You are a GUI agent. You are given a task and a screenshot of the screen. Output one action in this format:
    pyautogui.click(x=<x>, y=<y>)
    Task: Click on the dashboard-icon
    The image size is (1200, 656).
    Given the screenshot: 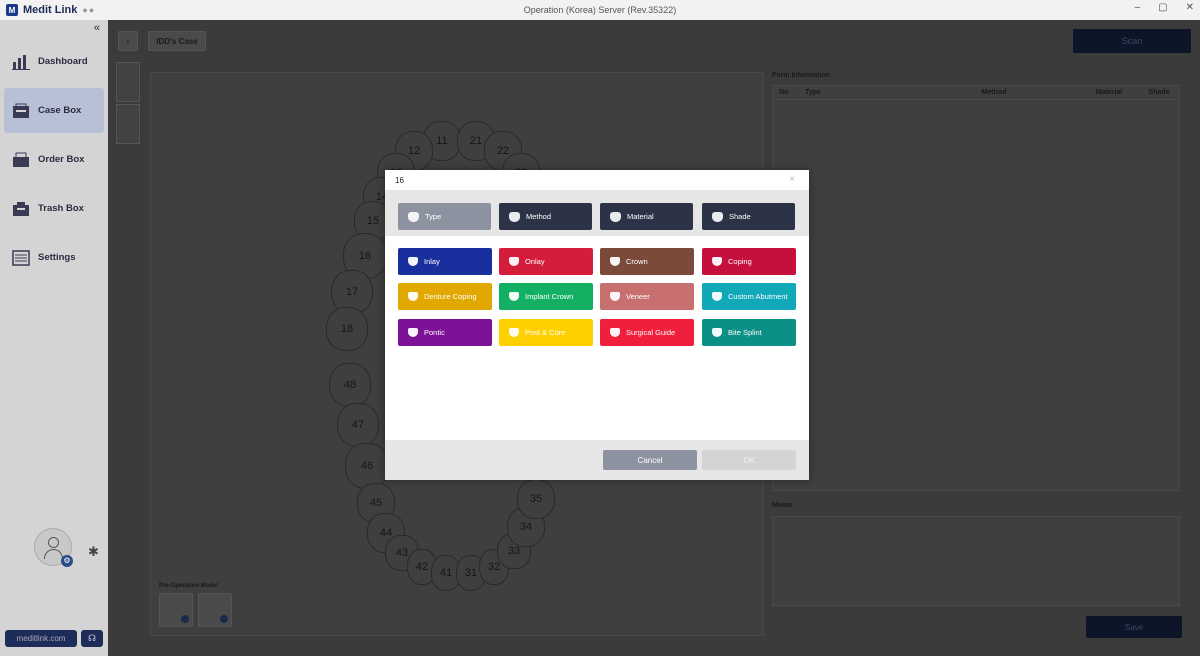 What is the action you would take?
    pyautogui.click(x=21, y=62)
    